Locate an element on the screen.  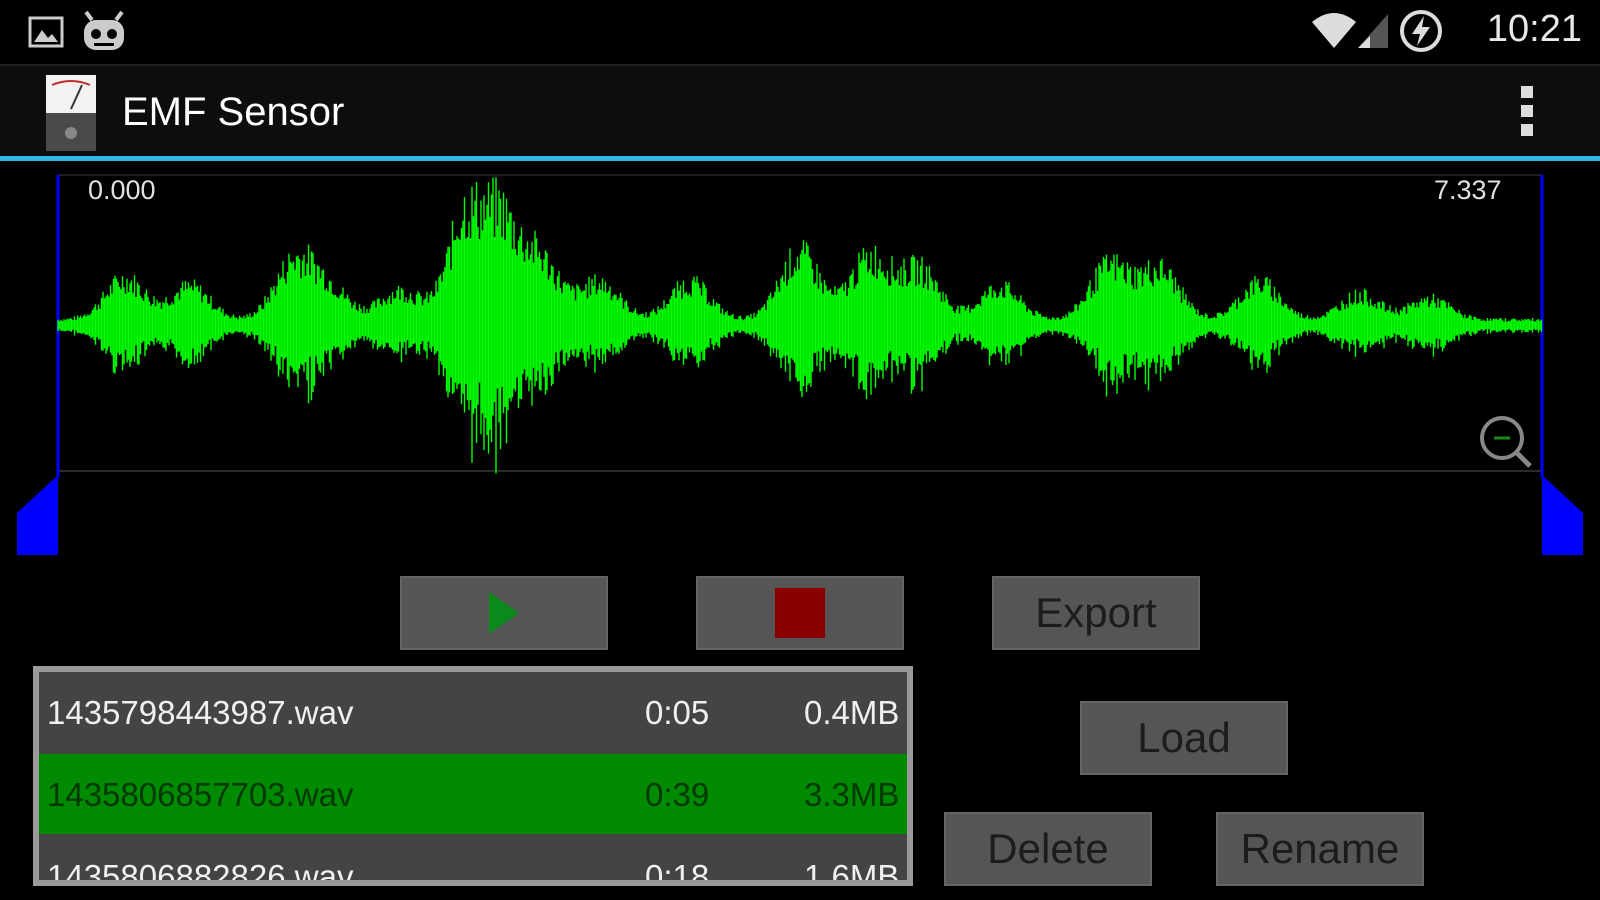
status-bar: 10:21 is located at coordinates (800, 32).